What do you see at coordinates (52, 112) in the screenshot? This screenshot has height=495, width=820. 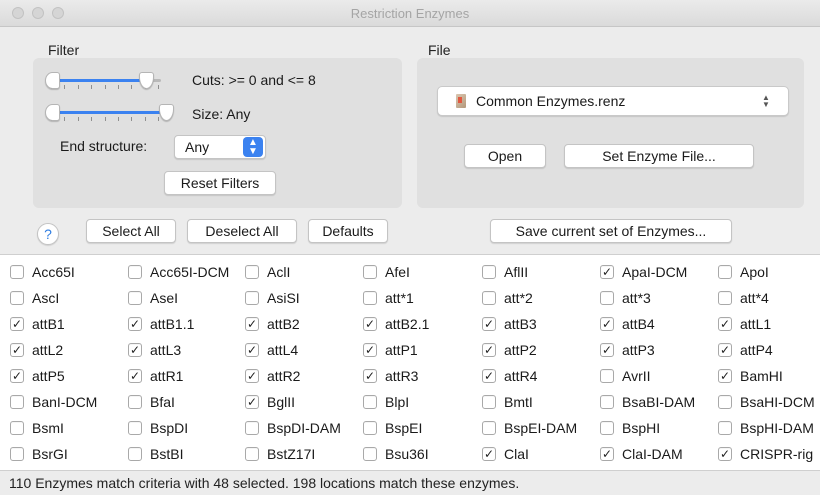 I see `size-slider-min-knob` at bounding box center [52, 112].